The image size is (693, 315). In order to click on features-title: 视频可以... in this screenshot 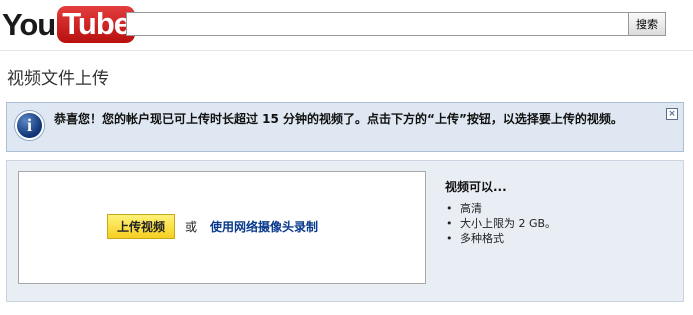, I will do `click(476, 187)`.